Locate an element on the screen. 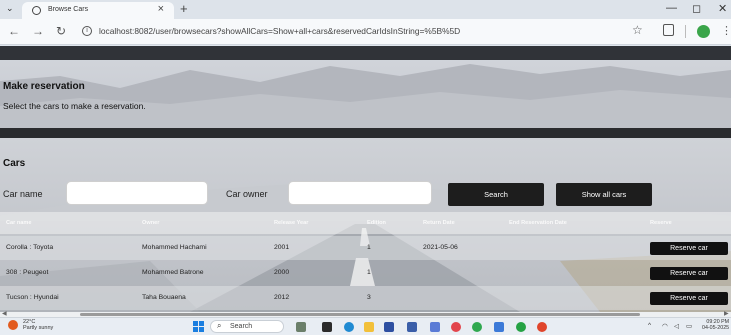 Image resolution: width=731 pixels, height=335 pixels. show-all-cars-button: Show all cars is located at coordinates (604, 194).